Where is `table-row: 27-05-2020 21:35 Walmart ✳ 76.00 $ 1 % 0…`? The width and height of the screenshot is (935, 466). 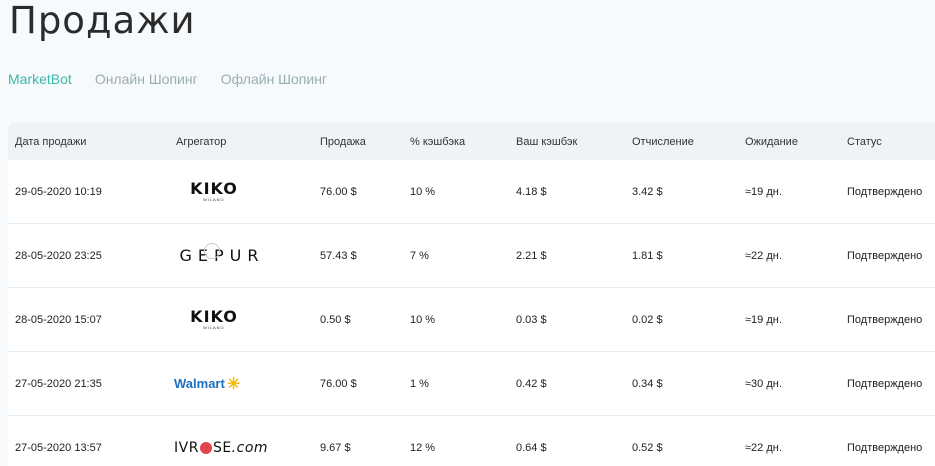
table-row: 27-05-2020 21:35 Walmart ✳ 76.00 $ 1 % 0… is located at coordinates (471, 384).